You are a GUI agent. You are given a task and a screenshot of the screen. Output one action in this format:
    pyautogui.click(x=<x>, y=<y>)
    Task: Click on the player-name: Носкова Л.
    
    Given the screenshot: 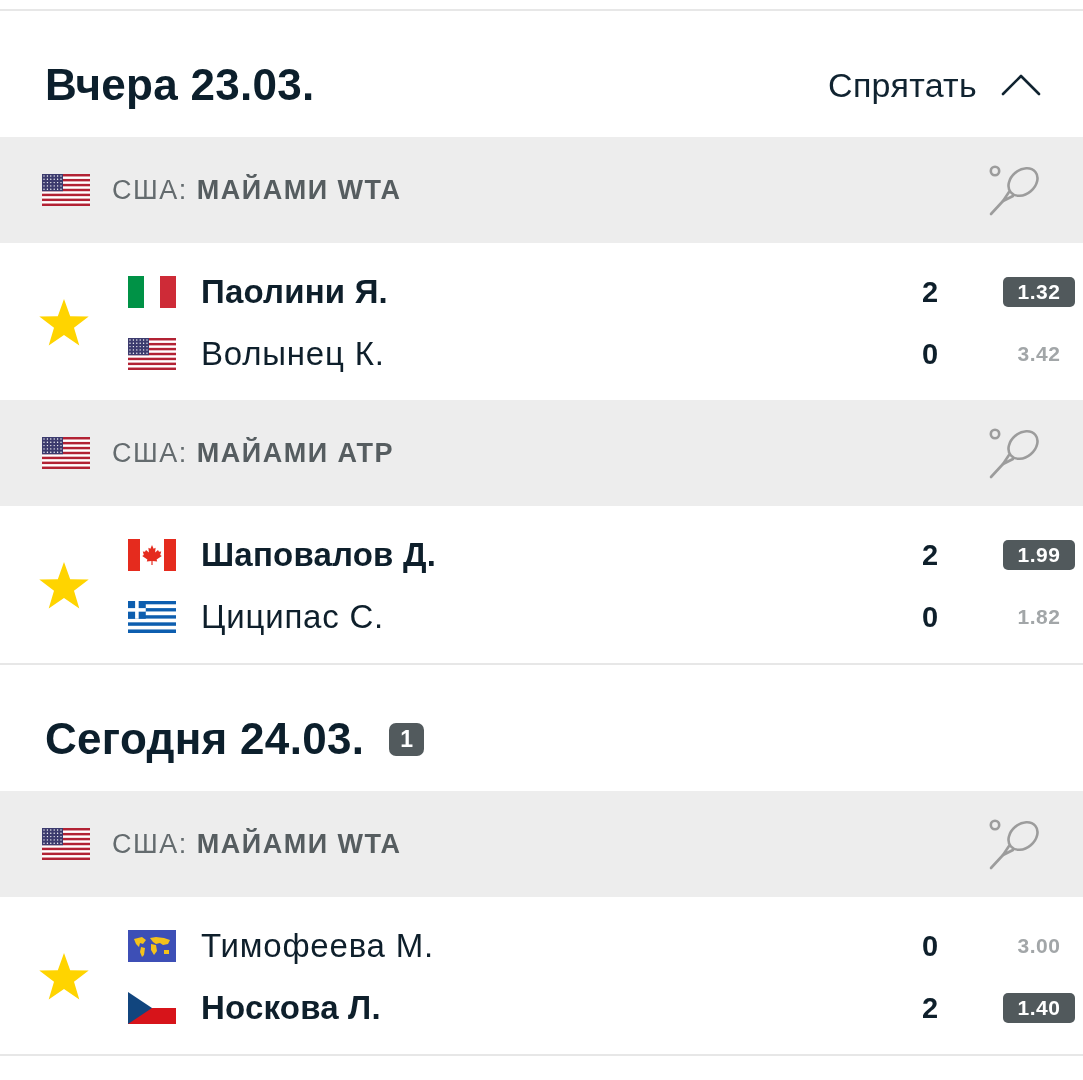 What is the action you would take?
    pyautogui.click(x=291, y=1008)
    